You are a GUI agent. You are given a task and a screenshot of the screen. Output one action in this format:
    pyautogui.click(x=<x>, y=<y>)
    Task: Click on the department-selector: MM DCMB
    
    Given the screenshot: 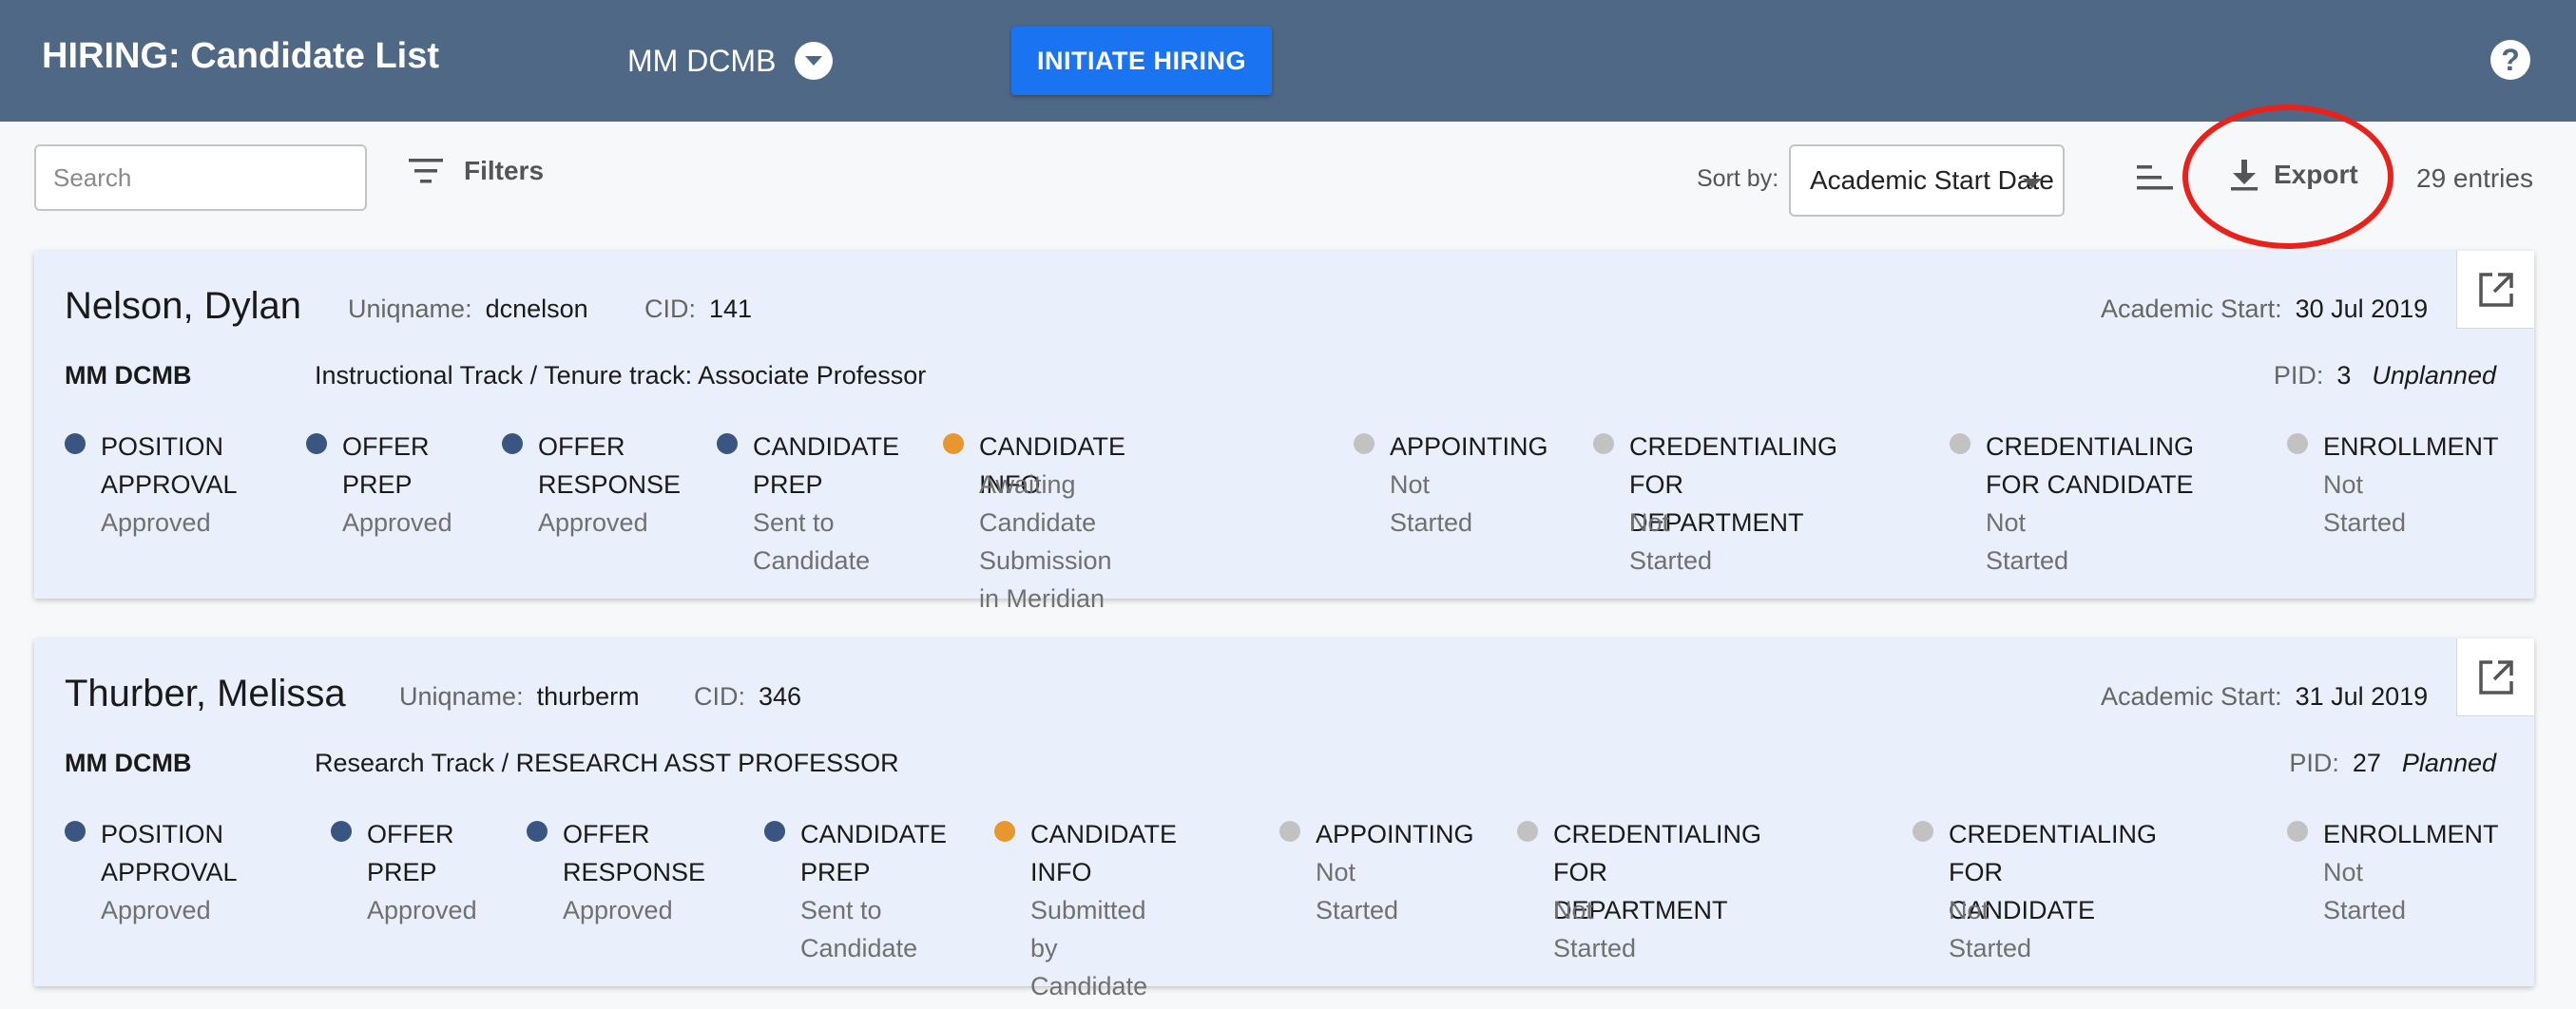 What is the action you would take?
    pyautogui.click(x=730, y=61)
    